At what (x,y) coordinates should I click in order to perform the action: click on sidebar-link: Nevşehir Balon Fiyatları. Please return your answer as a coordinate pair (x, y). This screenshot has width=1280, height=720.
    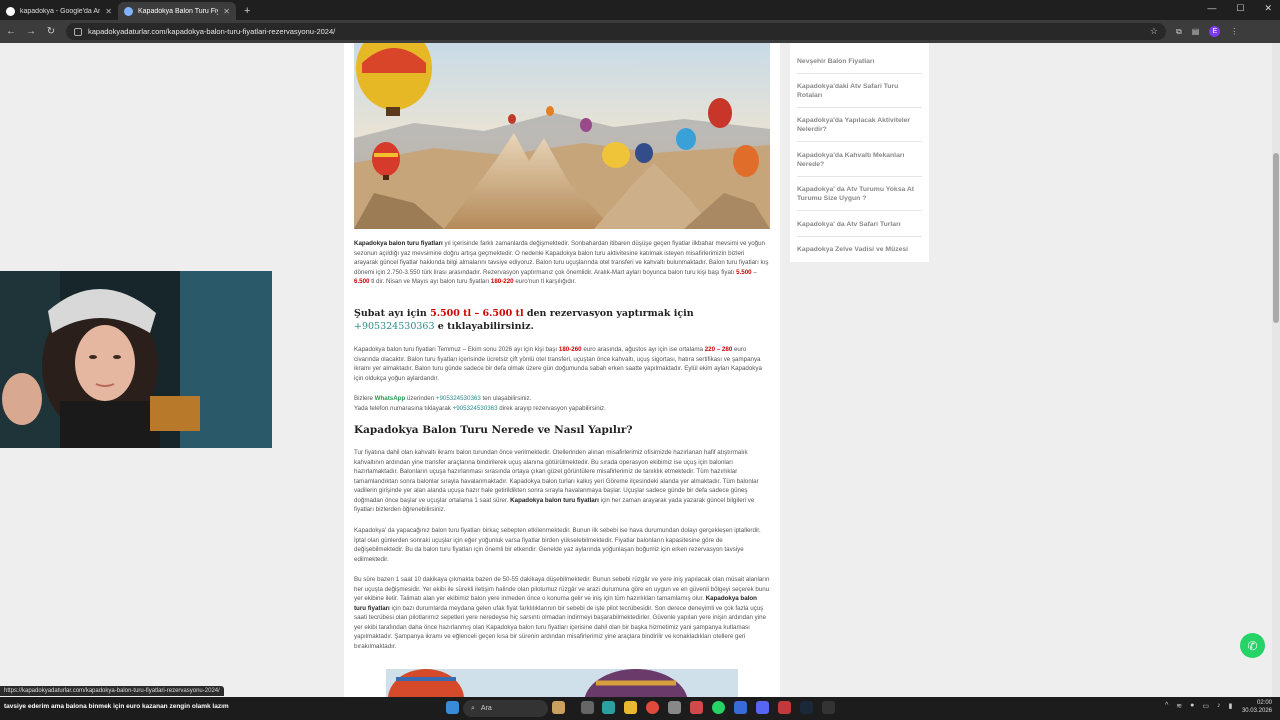
    Looking at the image, I should click on (859, 61).